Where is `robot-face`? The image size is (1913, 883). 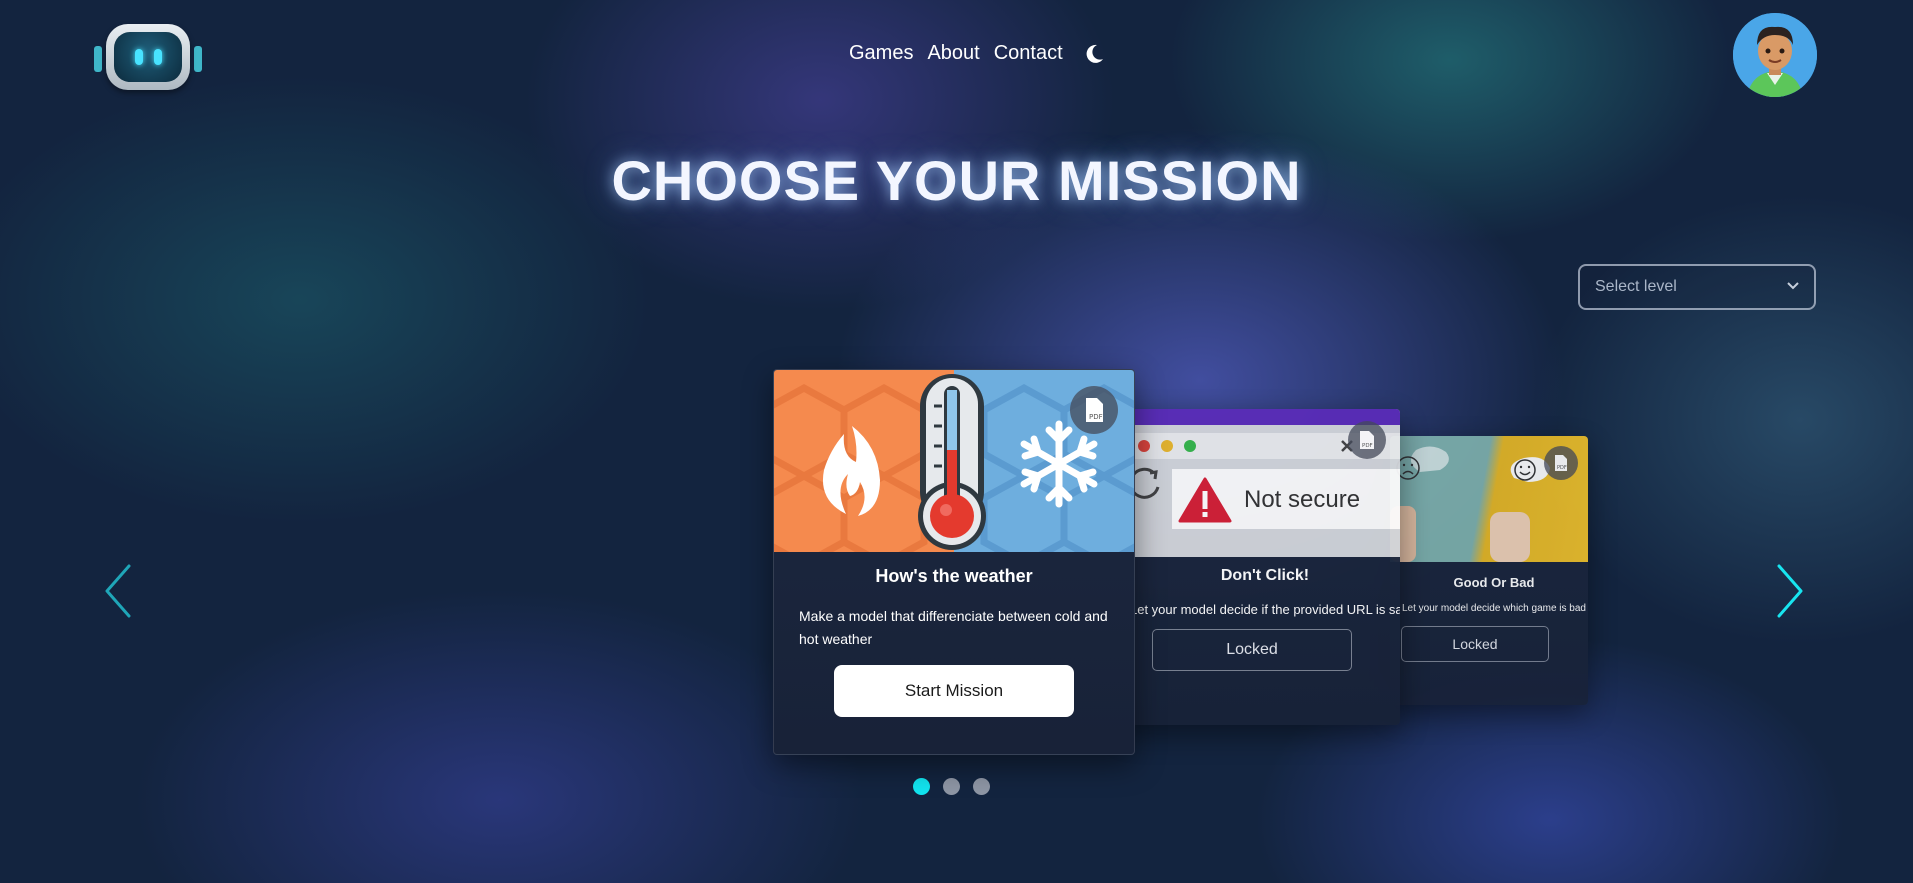 robot-face is located at coordinates (148, 57).